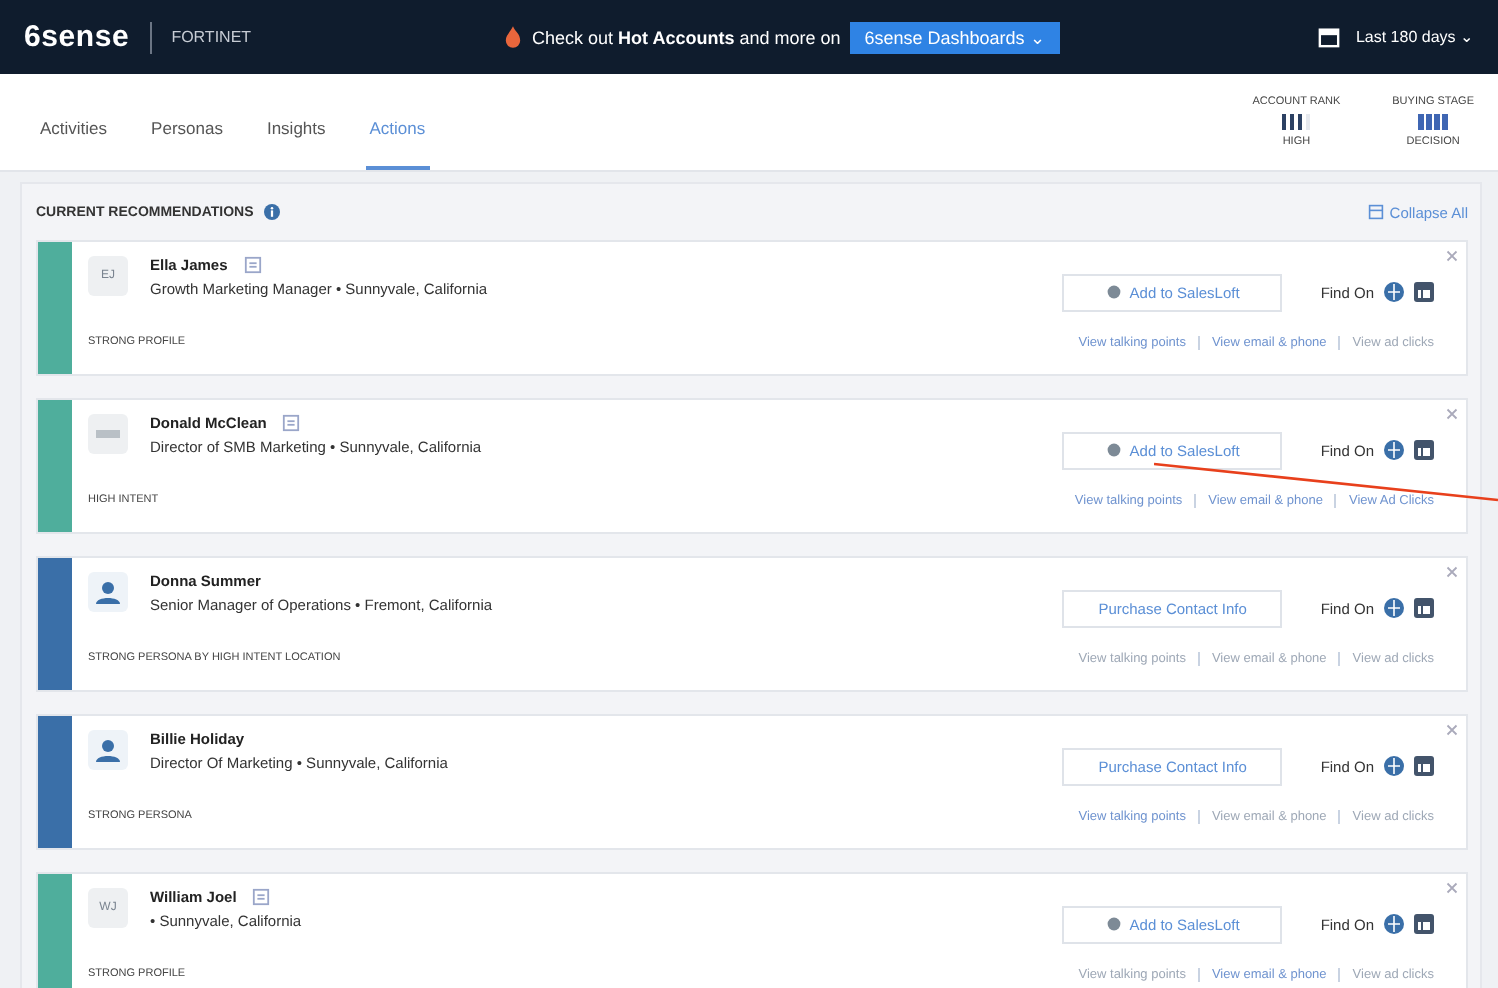  What do you see at coordinates (296, 144) in the screenshot?
I see `tab: Insights` at bounding box center [296, 144].